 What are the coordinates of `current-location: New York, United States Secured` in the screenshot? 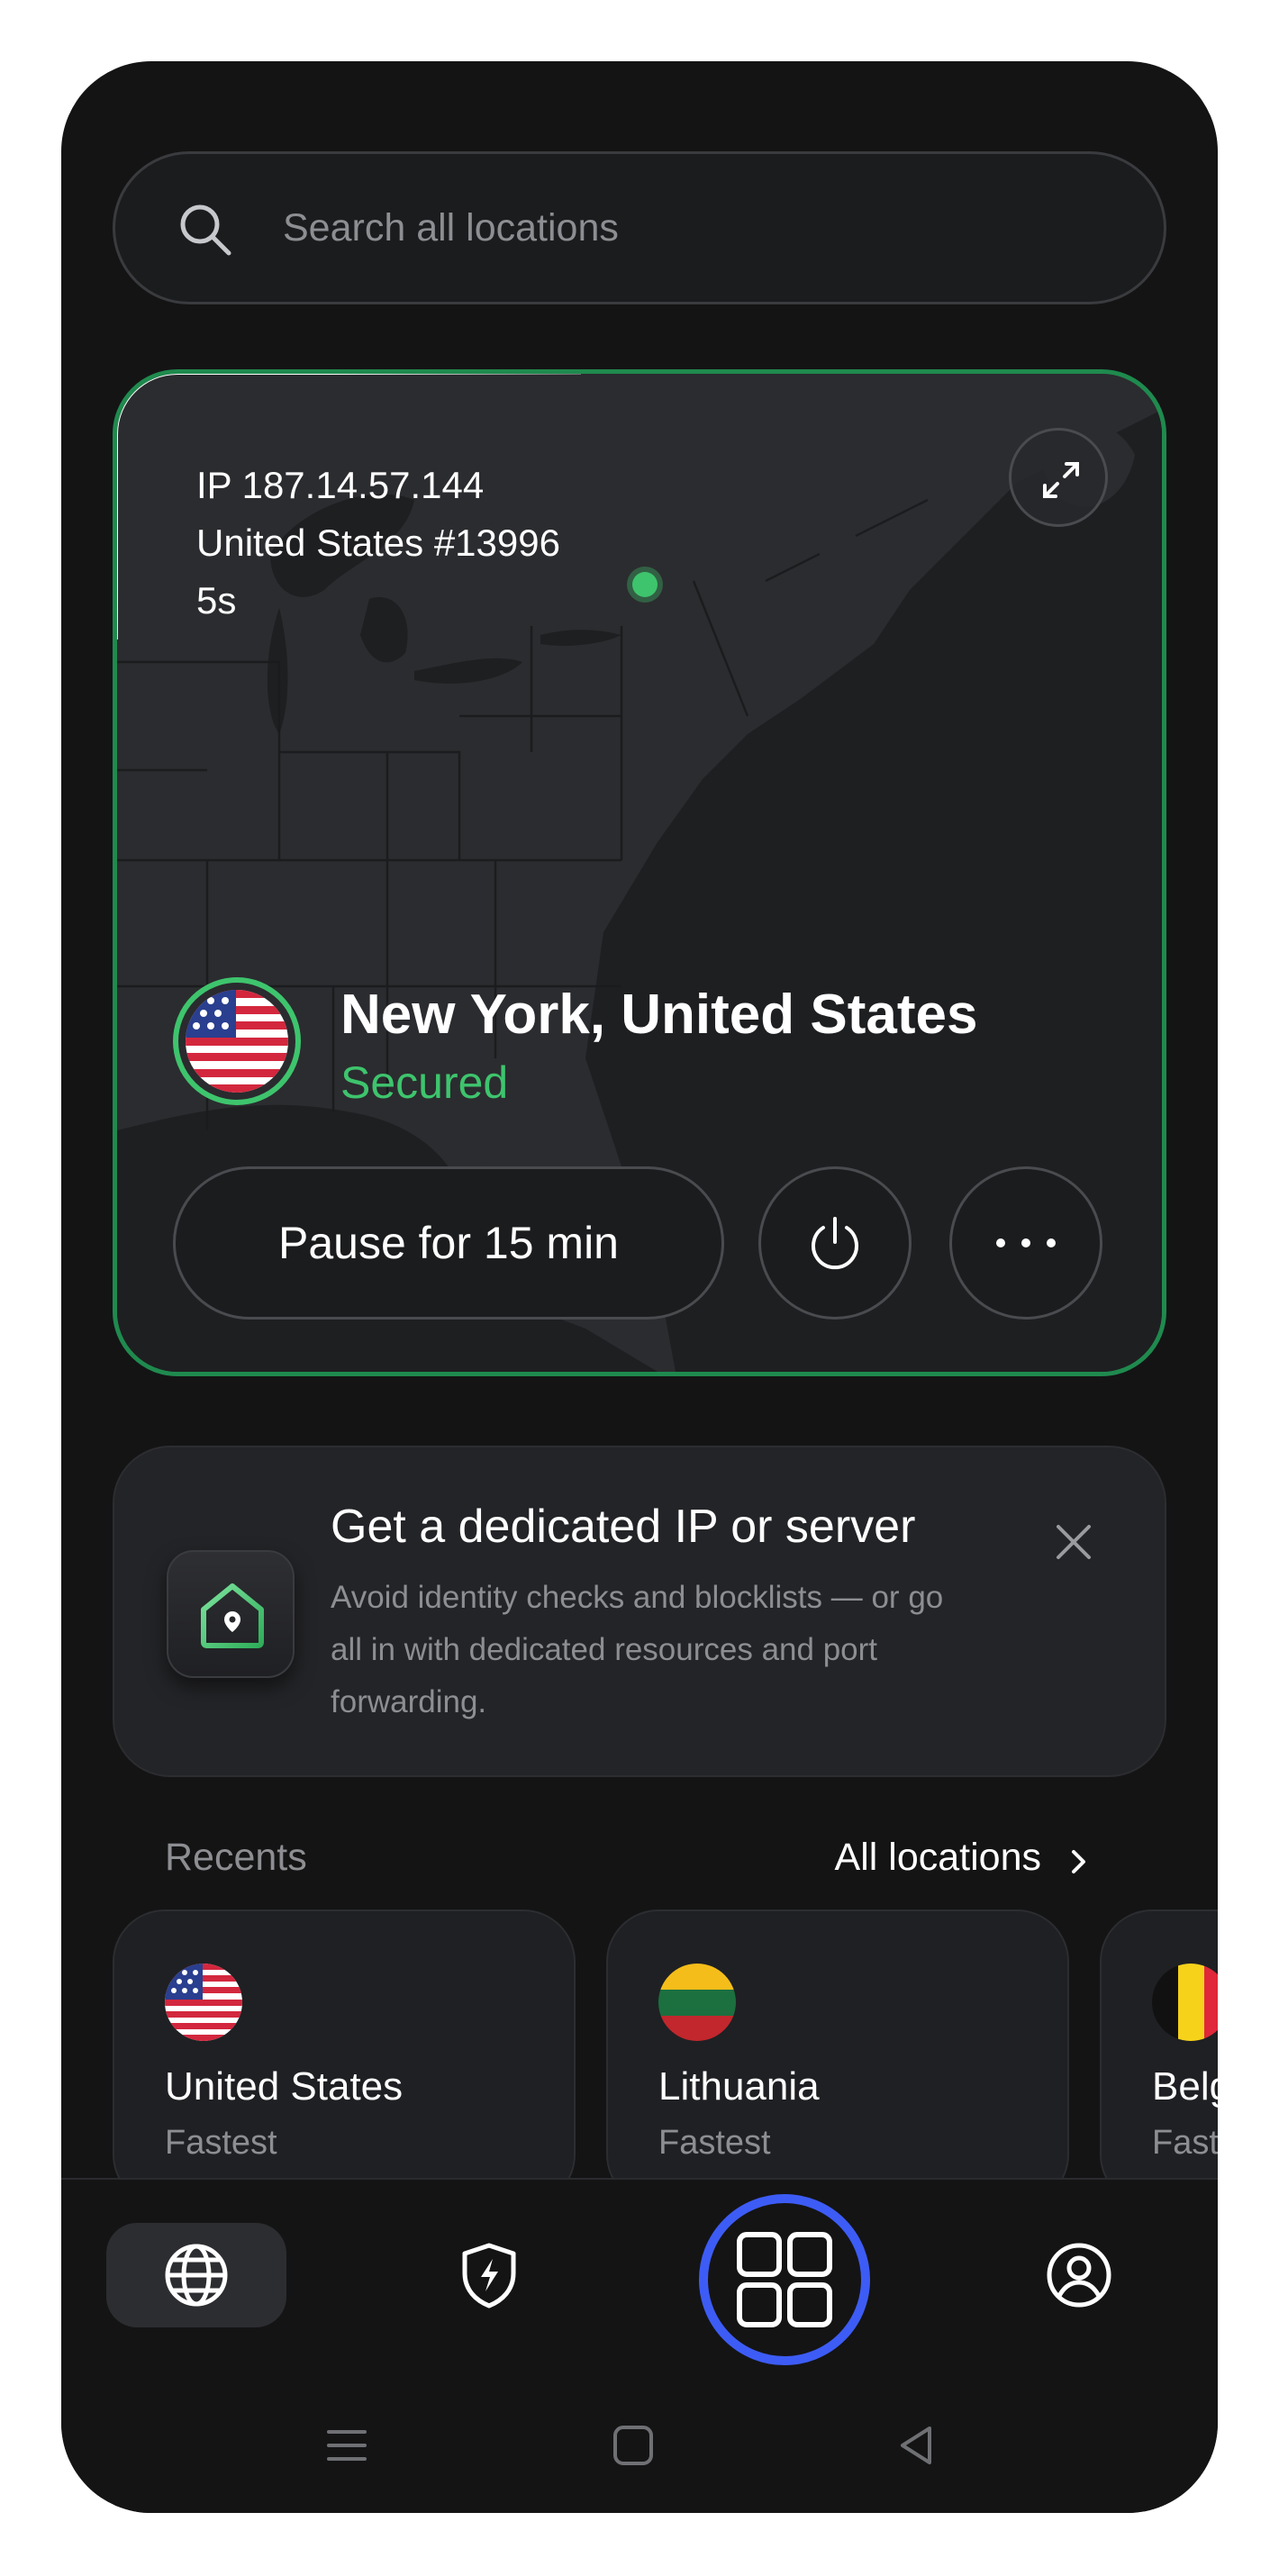 It's located at (650, 1044).